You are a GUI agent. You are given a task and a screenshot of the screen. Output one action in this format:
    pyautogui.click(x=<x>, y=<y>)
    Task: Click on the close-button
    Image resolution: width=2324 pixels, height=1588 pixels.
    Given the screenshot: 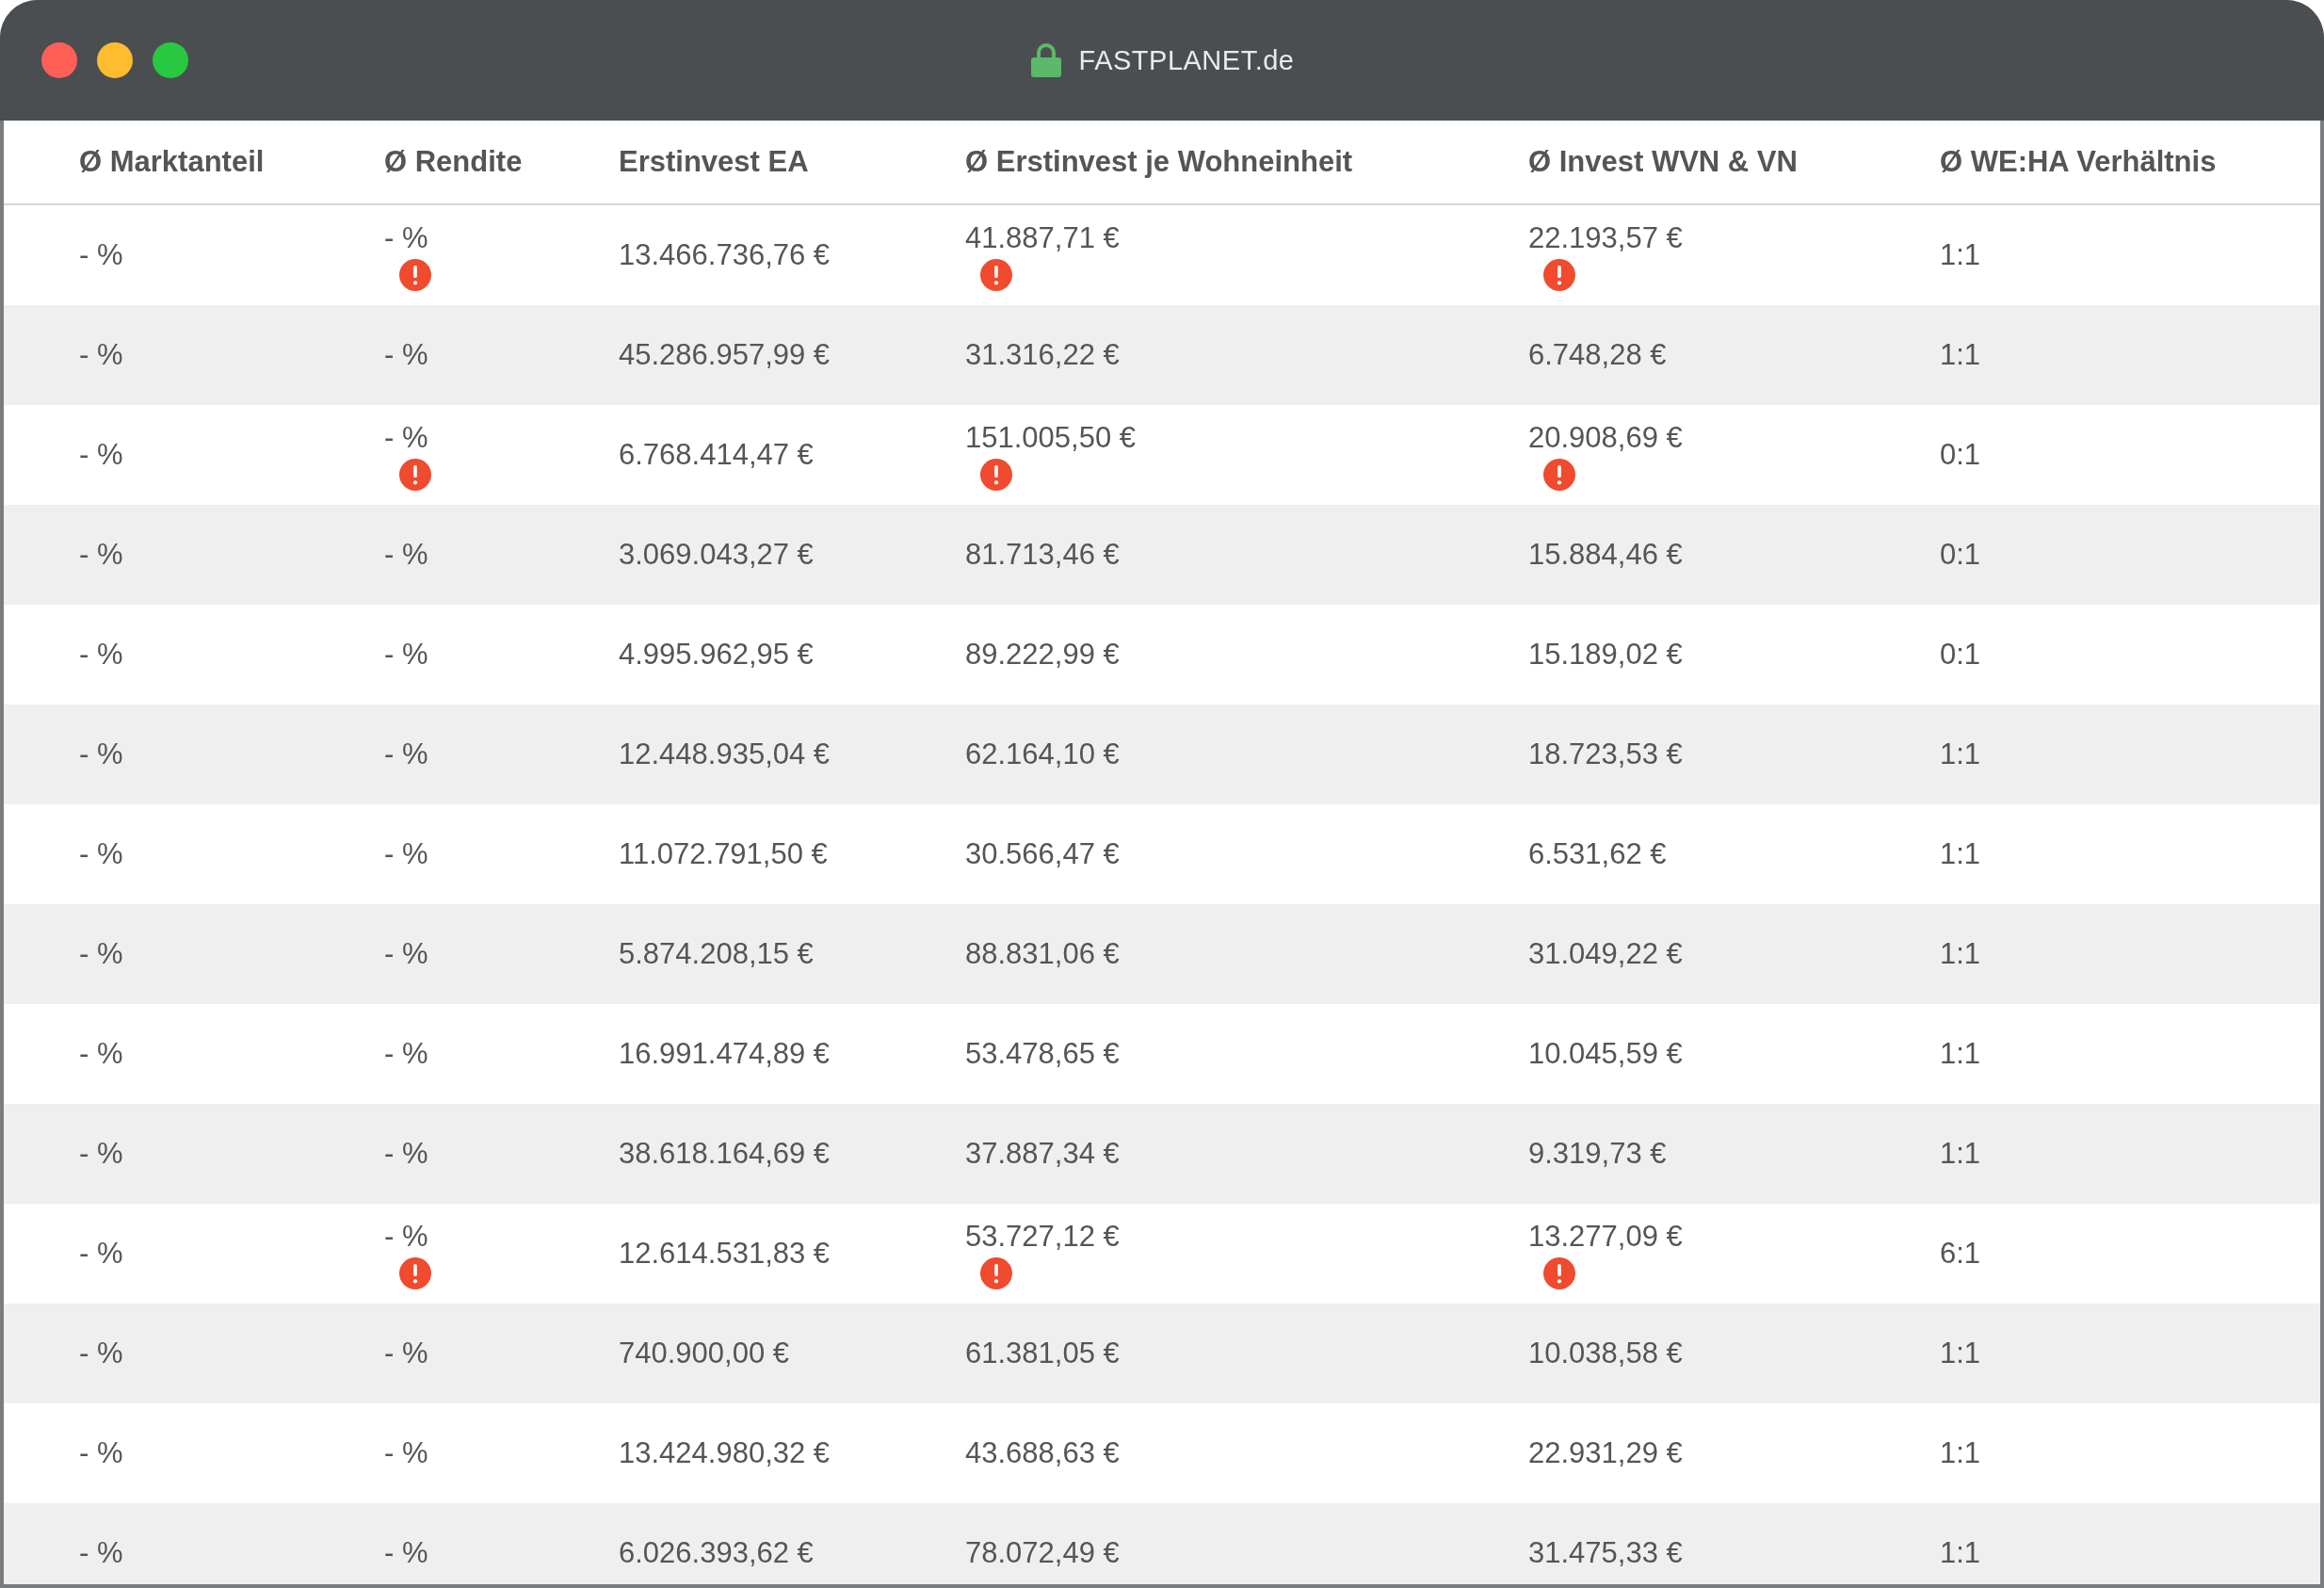 What is the action you would take?
    pyautogui.click(x=59, y=60)
    